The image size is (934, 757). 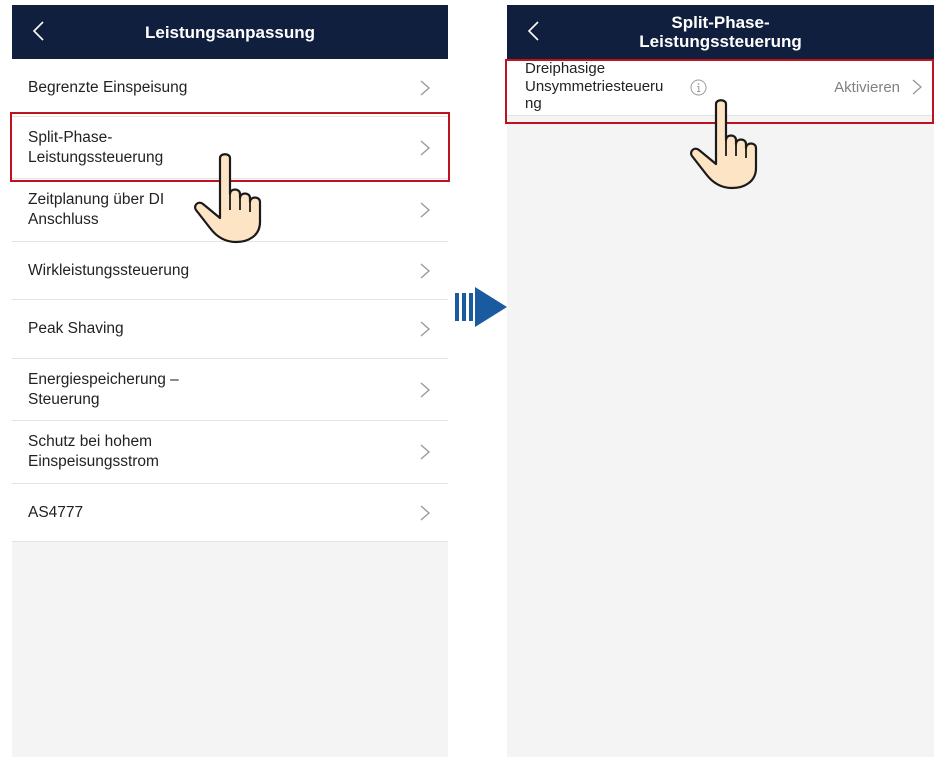 What do you see at coordinates (76, 328) in the screenshot?
I see `item-label: Peak Shaving` at bounding box center [76, 328].